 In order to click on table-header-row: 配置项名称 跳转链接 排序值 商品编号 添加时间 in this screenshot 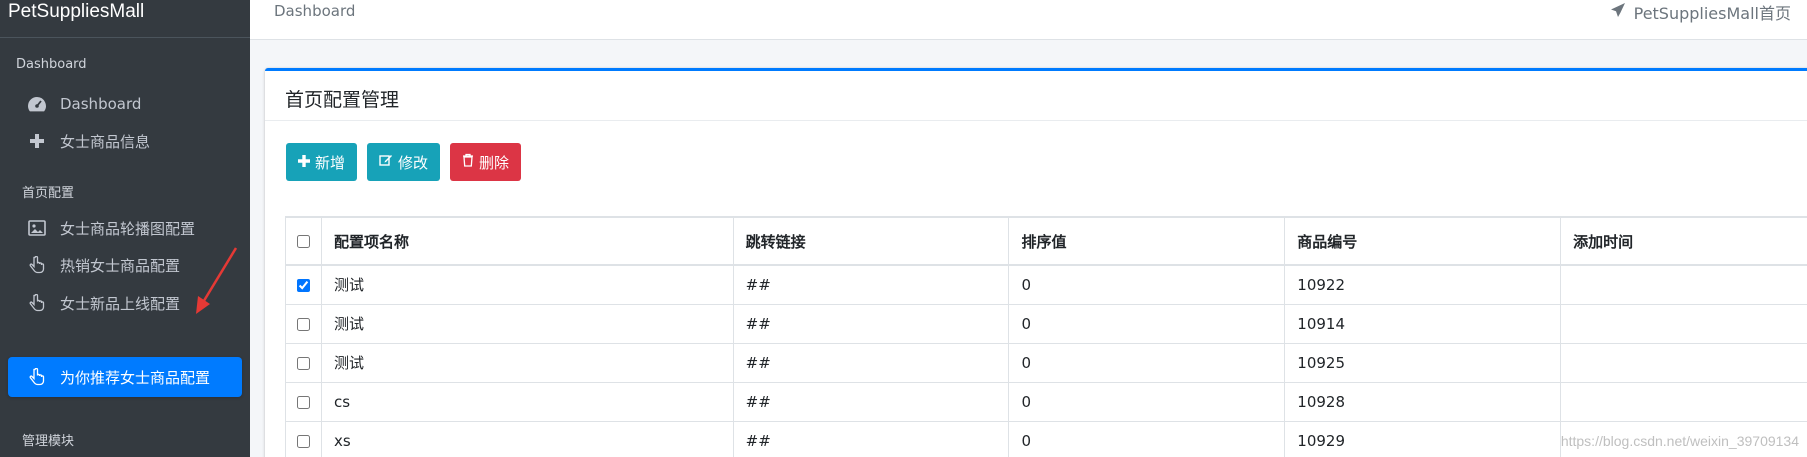, I will do `click(1046, 241)`.